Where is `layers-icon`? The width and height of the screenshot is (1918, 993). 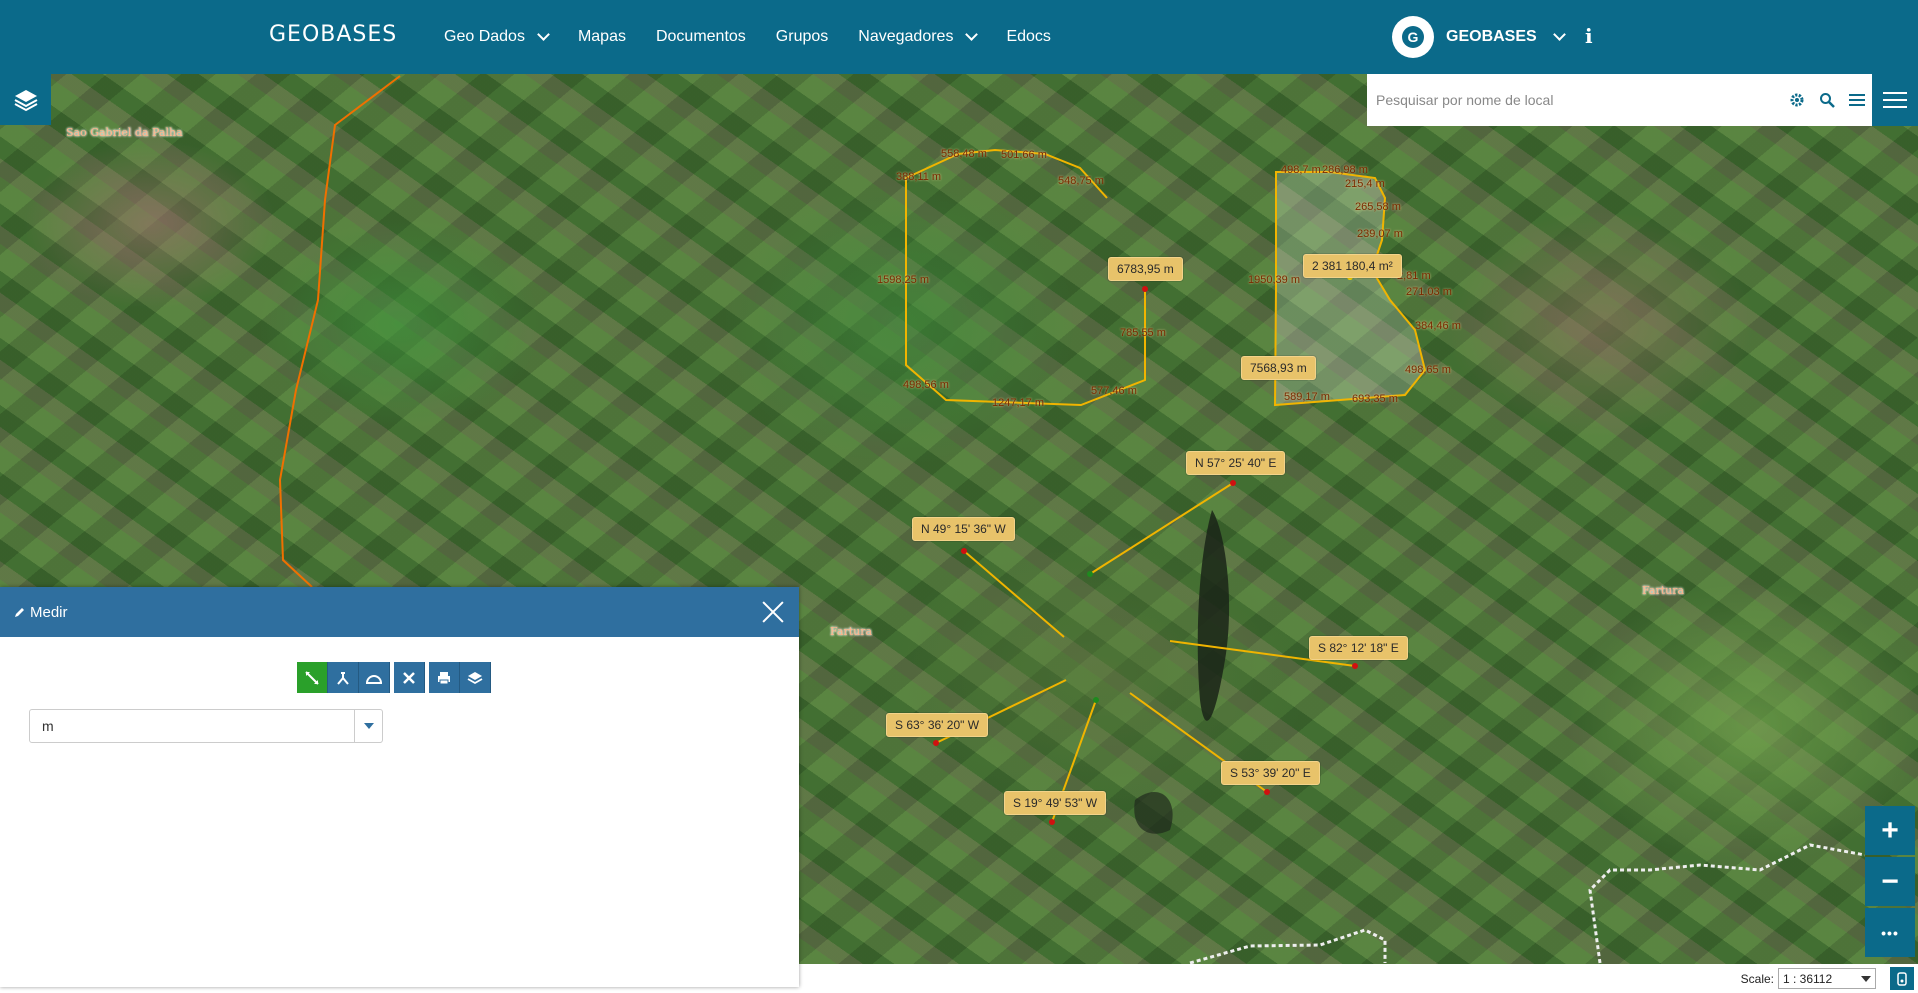
layers-icon is located at coordinates (475, 677).